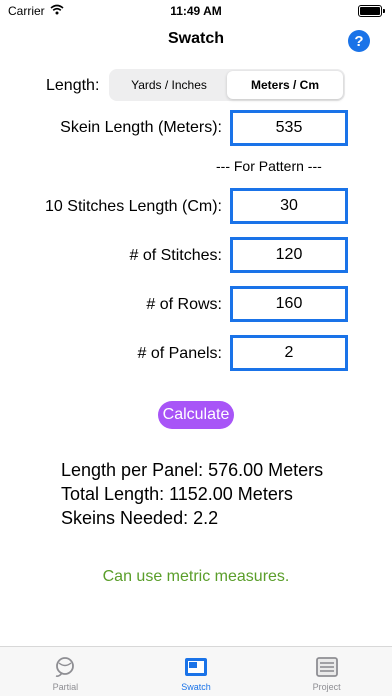  I want to click on swatch-icon, so click(196, 667).